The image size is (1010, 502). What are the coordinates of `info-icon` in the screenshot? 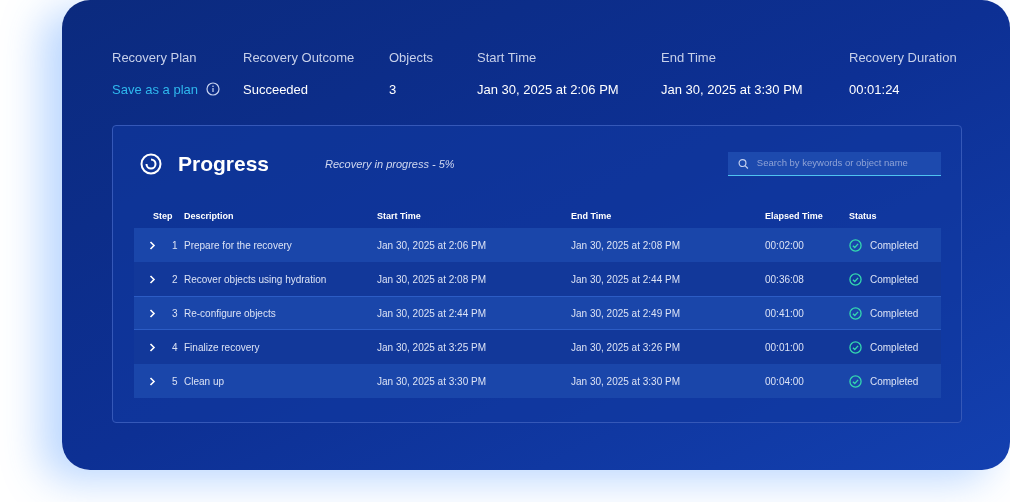 It's located at (213, 89).